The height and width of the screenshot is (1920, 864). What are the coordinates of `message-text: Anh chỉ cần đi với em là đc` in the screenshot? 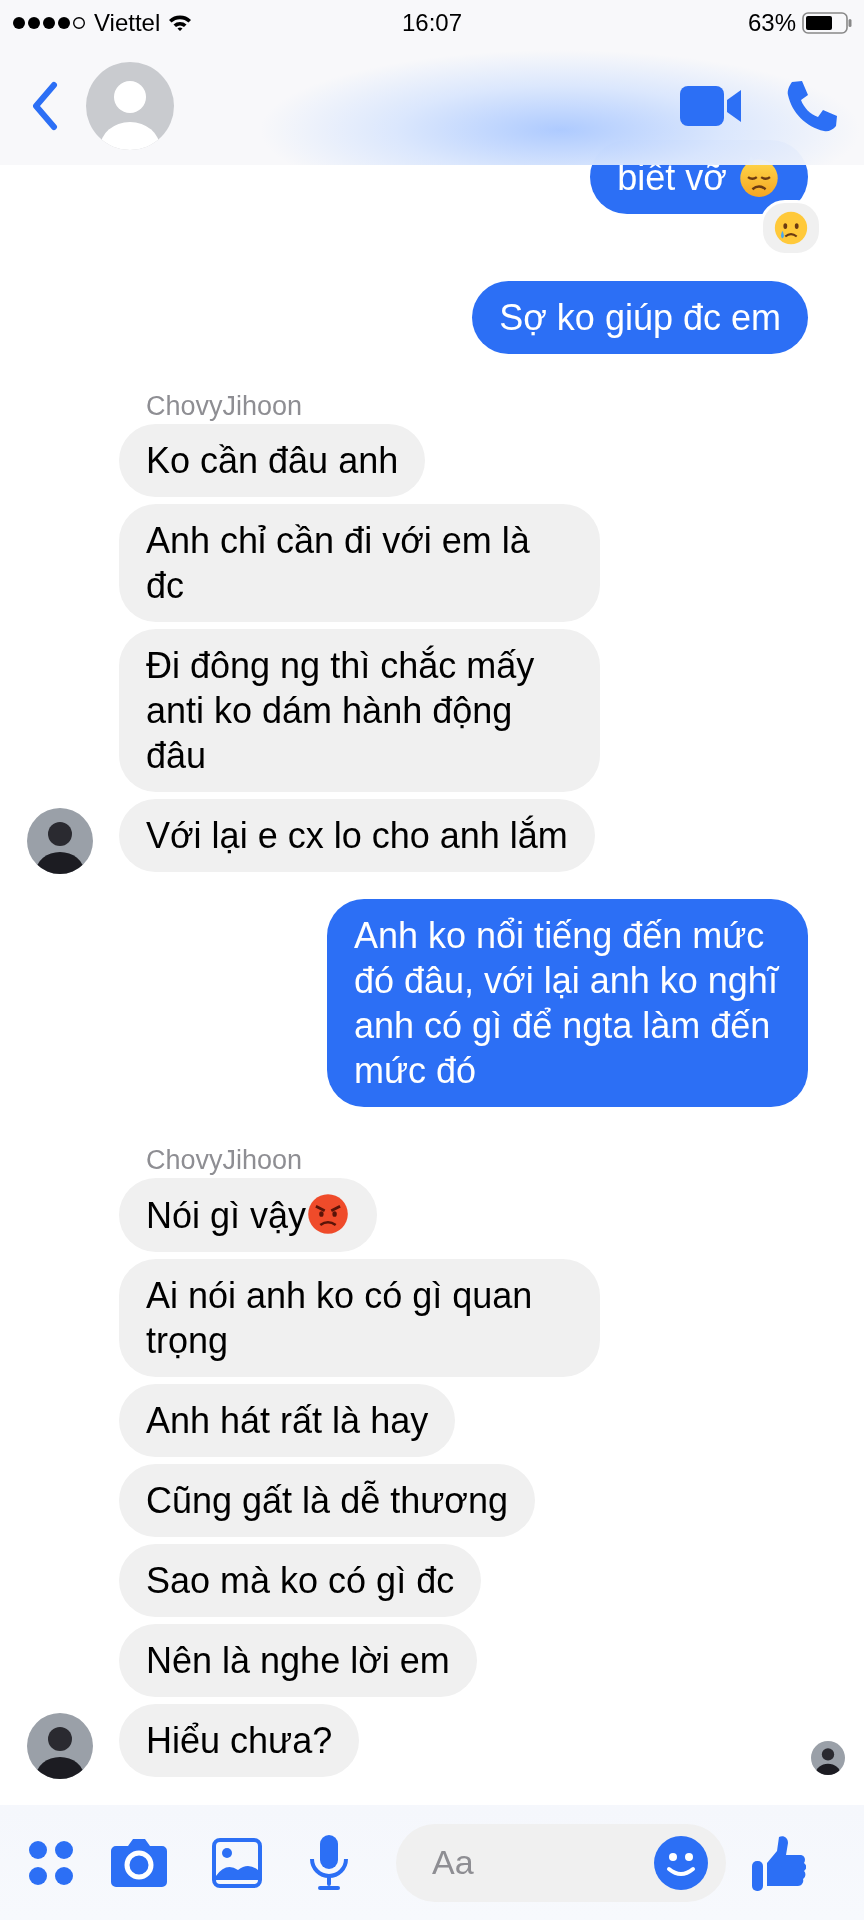 It's located at (338, 563).